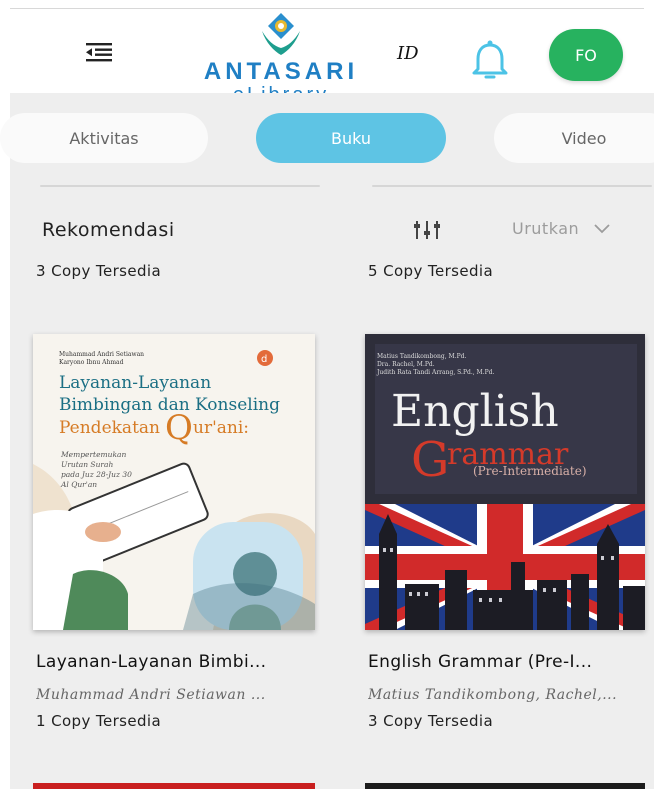 The image size is (654, 789). I want to click on availability-text: 5 Copy Tersedia, so click(431, 271).